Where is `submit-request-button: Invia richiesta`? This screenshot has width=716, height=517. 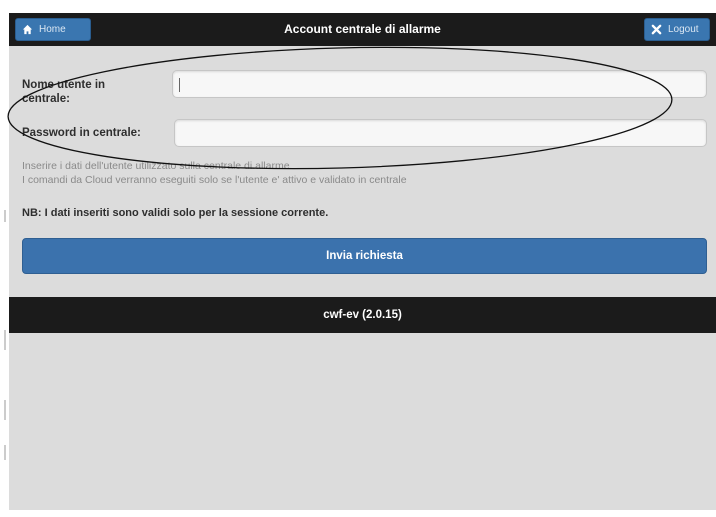 submit-request-button: Invia richiesta is located at coordinates (364, 256).